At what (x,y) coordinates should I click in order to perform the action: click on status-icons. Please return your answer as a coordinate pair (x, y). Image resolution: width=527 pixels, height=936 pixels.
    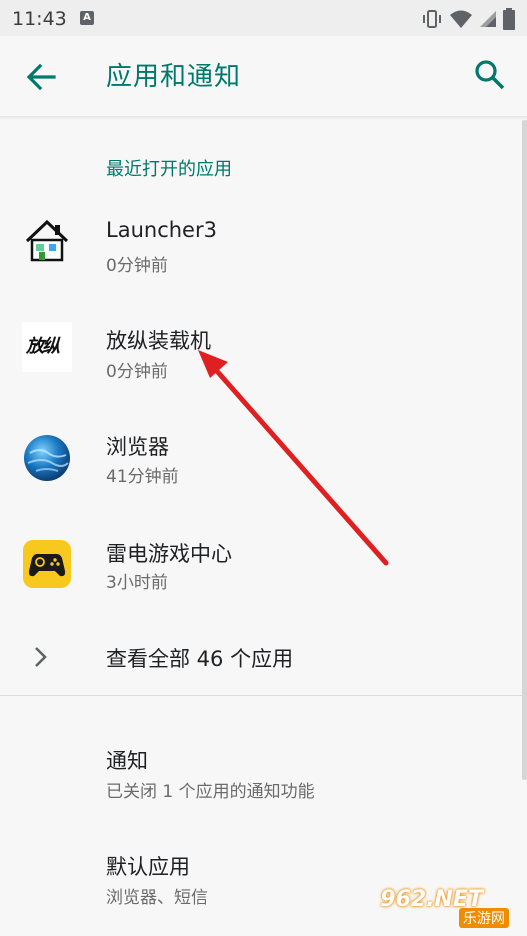
    Looking at the image, I should click on (468, 19).